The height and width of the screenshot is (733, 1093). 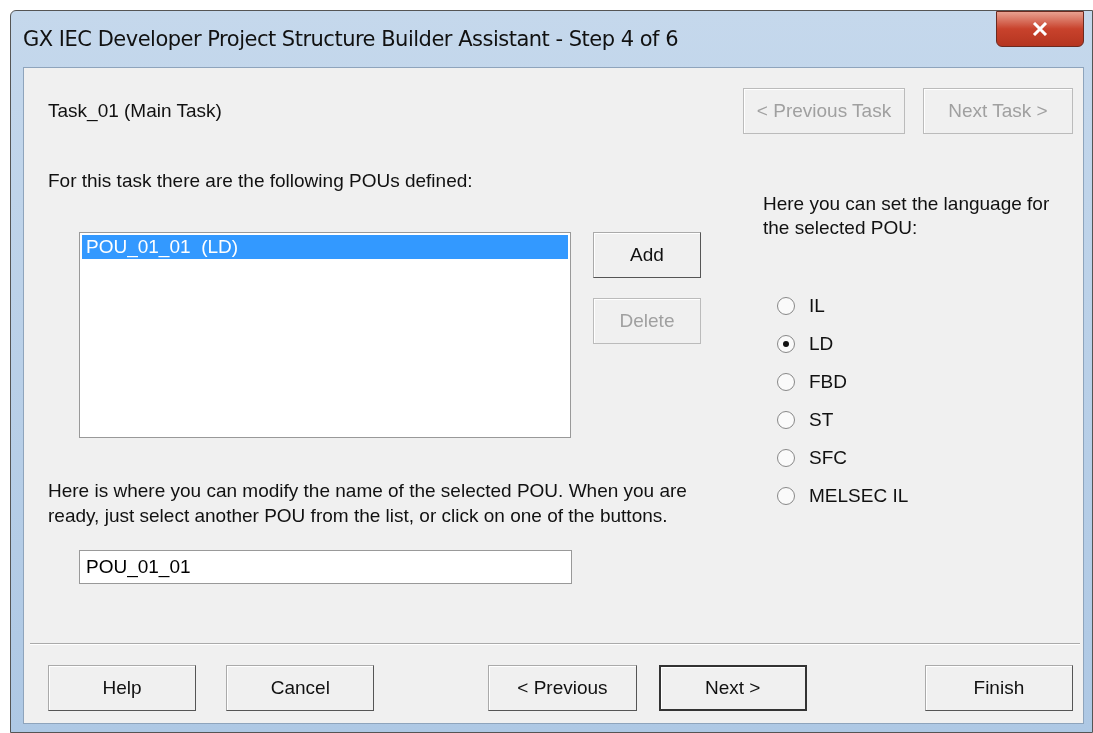 What do you see at coordinates (647, 255) in the screenshot?
I see `pou-action-button: Add` at bounding box center [647, 255].